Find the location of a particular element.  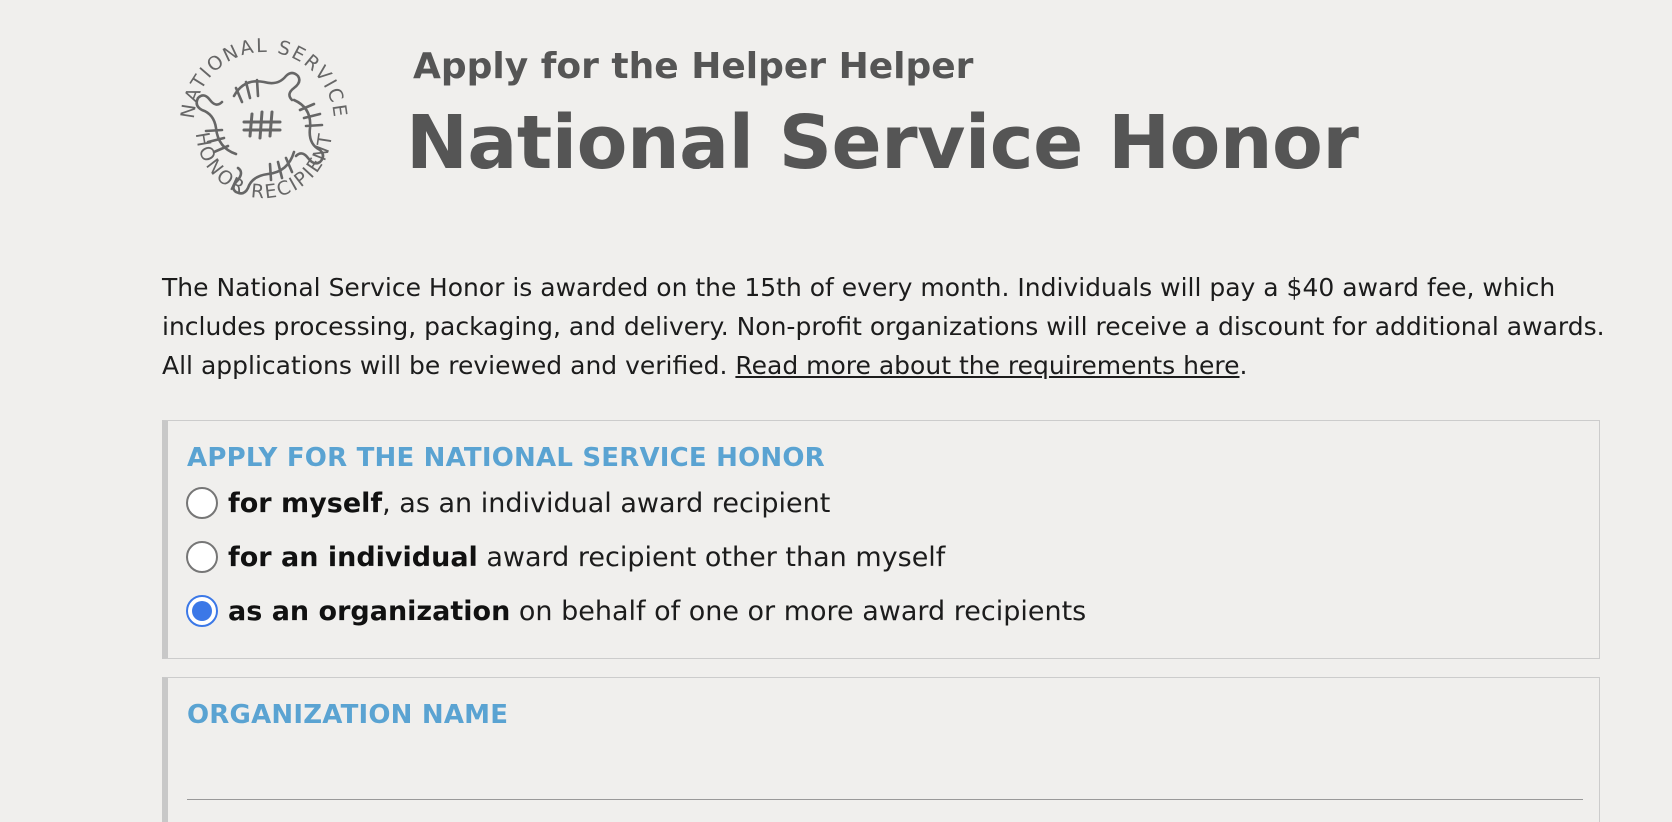

option-for-individual-rest: award recipient other than myself is located at coordinates (711, 557).